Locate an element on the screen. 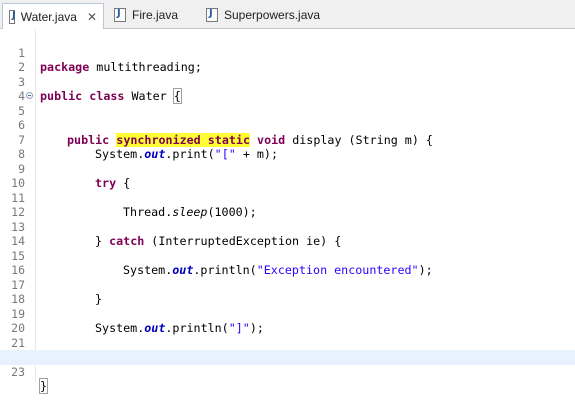 This screenshot has width=575, height=408. code-line-3: 3 public class Water { is located at coordinates (287, 82).